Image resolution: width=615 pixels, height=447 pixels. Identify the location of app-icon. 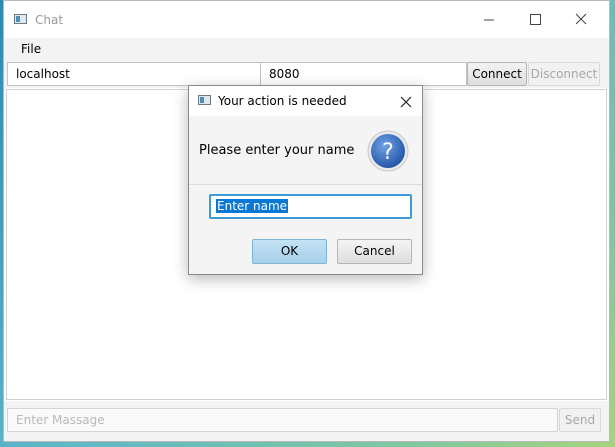
(20, 19).